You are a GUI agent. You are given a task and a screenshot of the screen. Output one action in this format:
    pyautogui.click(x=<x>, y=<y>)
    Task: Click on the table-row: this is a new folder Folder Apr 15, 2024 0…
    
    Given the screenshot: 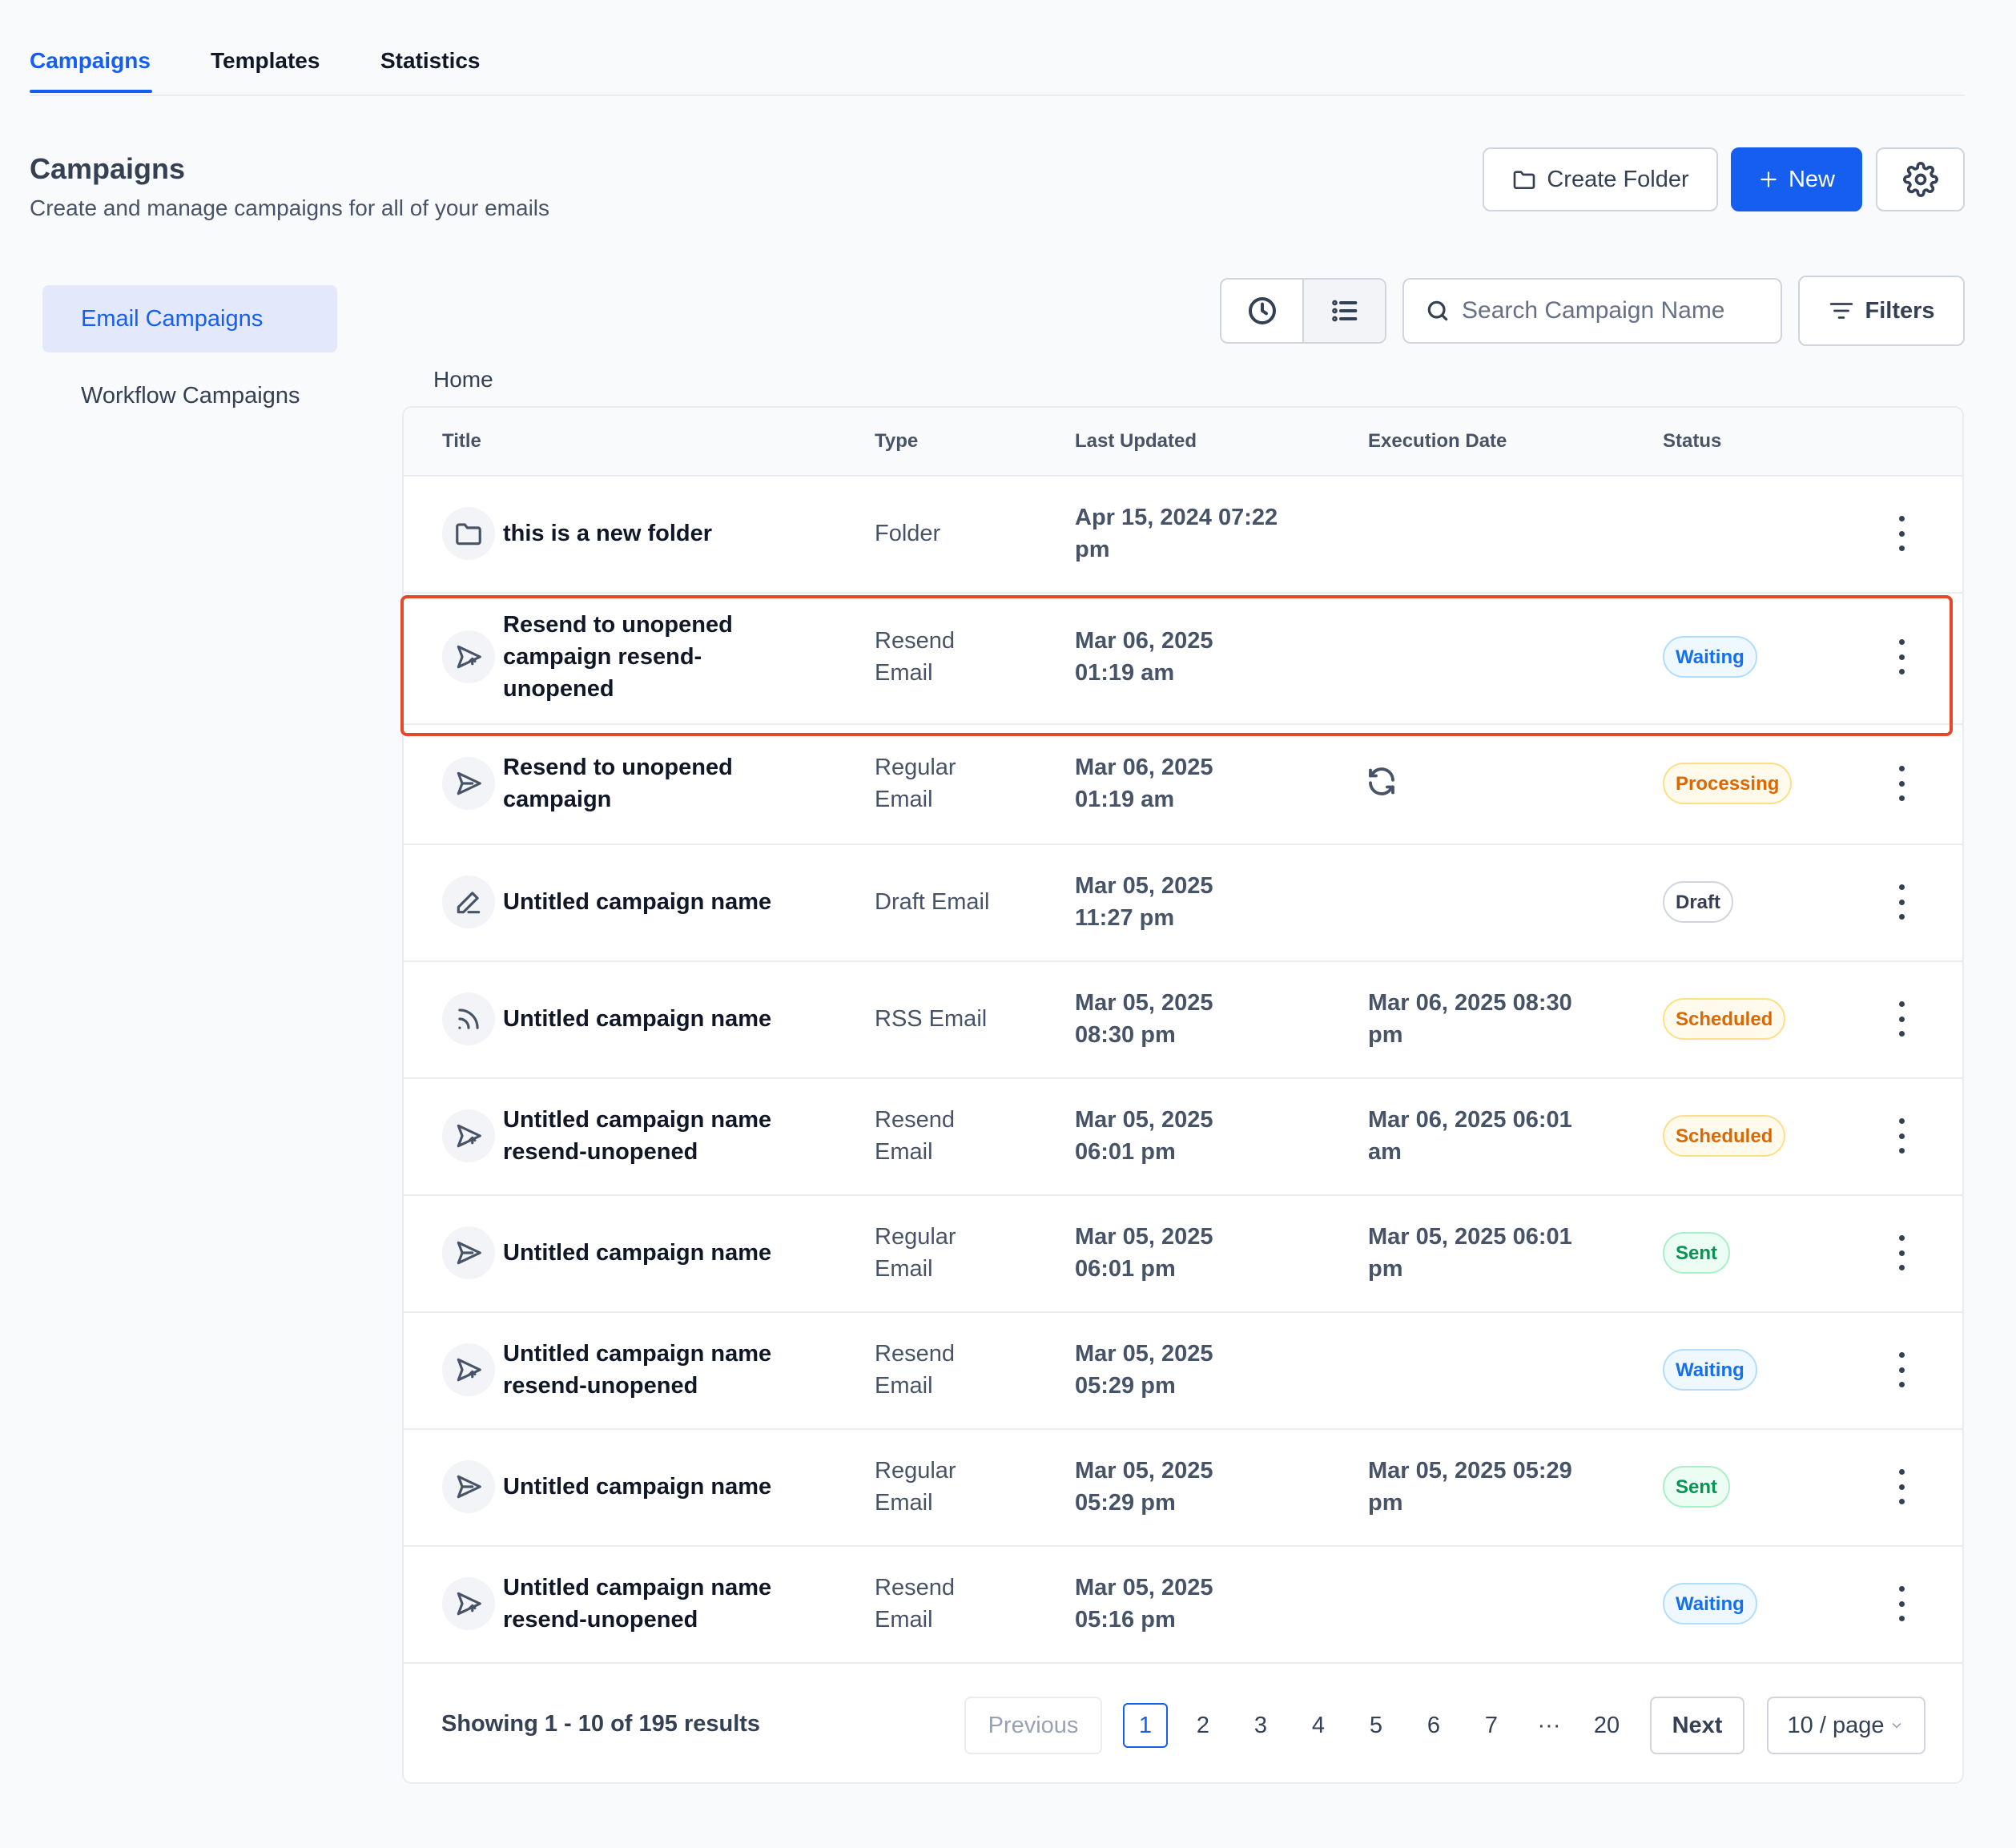 What is the action you would take?
    pyautogui.click(x=1183, y=534)
    